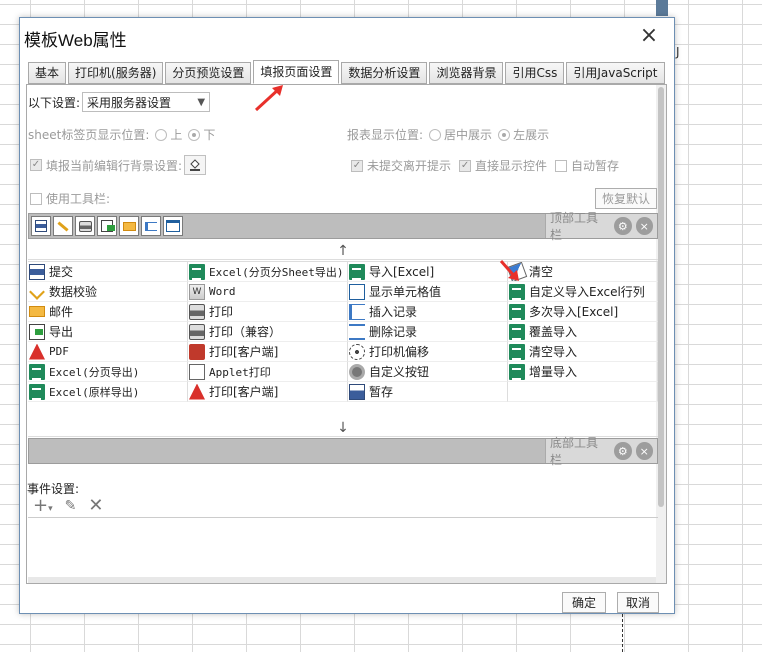  I want to click on btn-export: 导出, so click(108, 332).